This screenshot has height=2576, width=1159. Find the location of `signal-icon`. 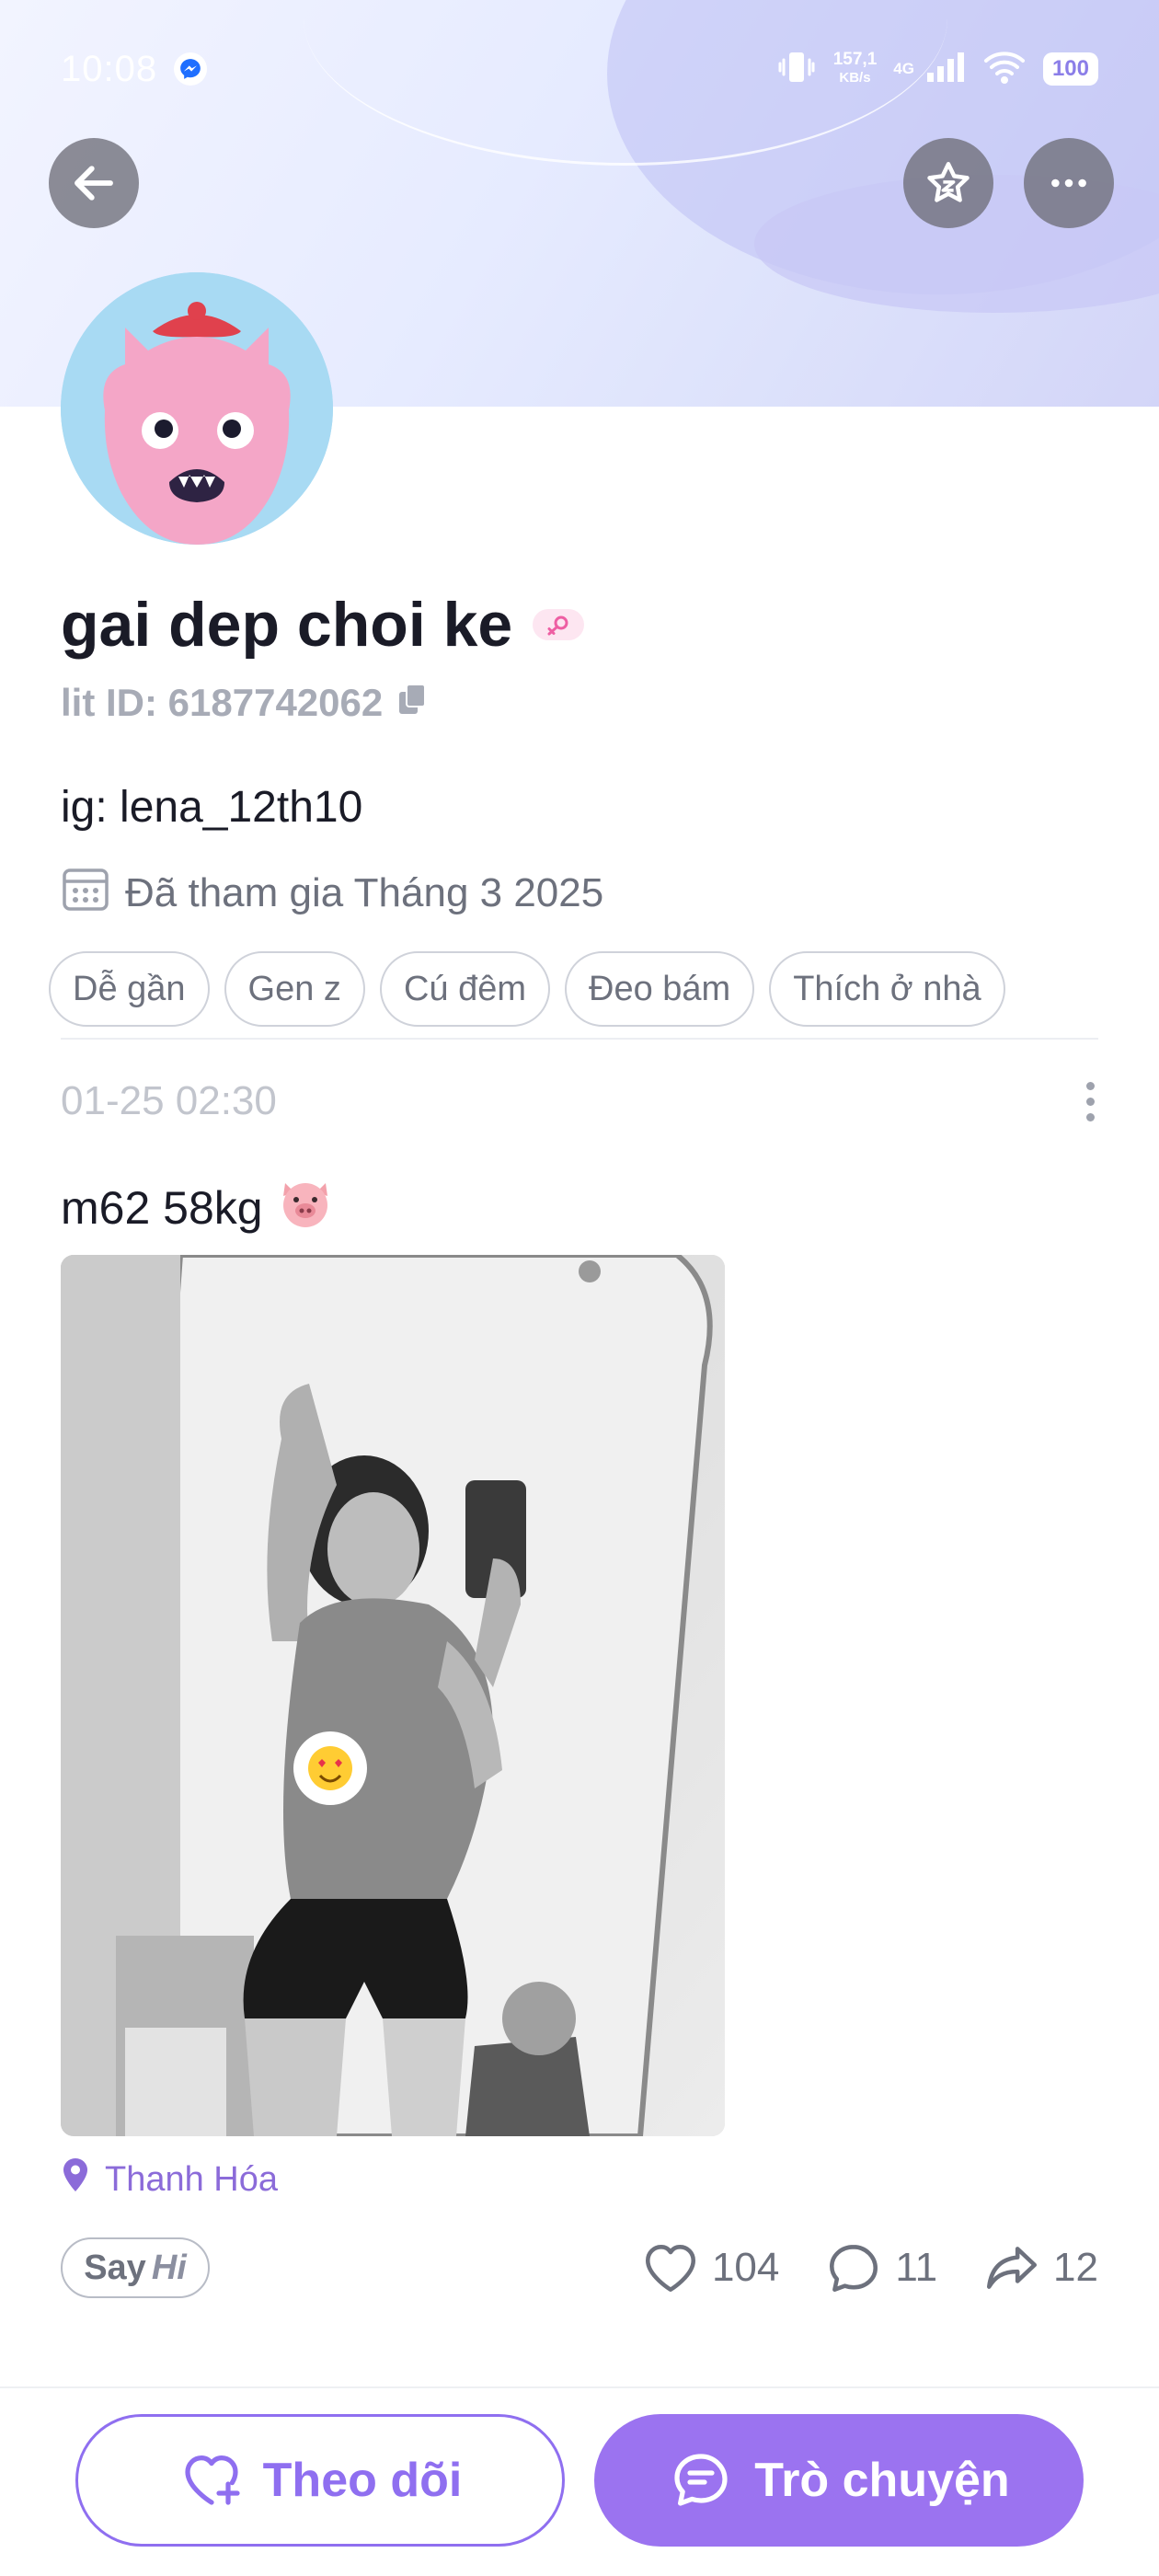

signal-icon is located at coordinates (945, 69).